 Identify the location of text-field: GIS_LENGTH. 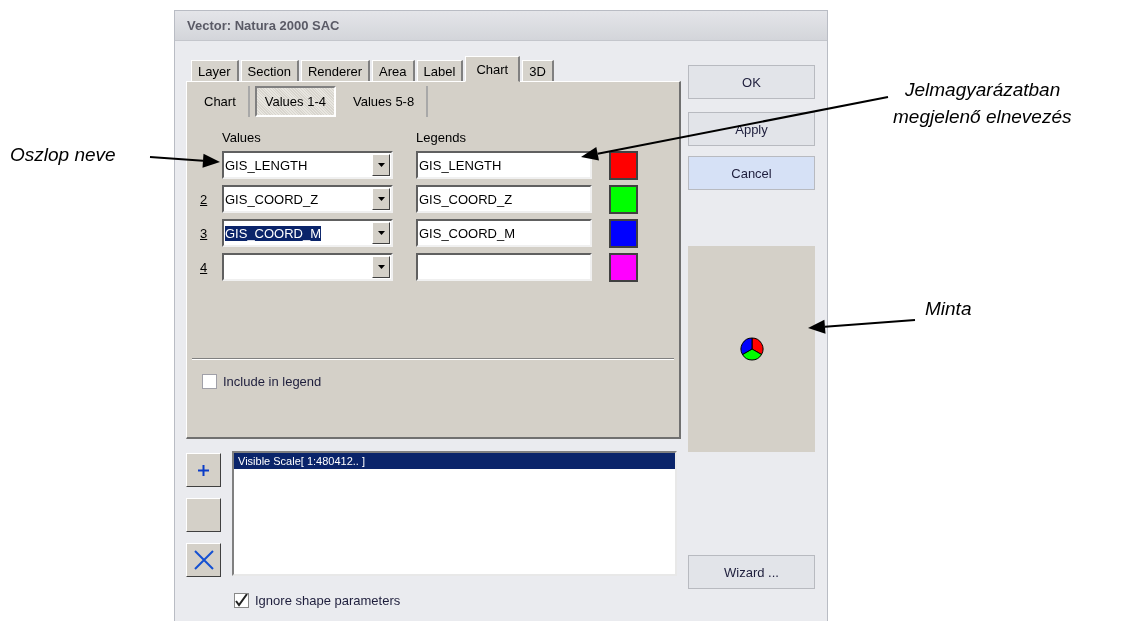
(504, 165).